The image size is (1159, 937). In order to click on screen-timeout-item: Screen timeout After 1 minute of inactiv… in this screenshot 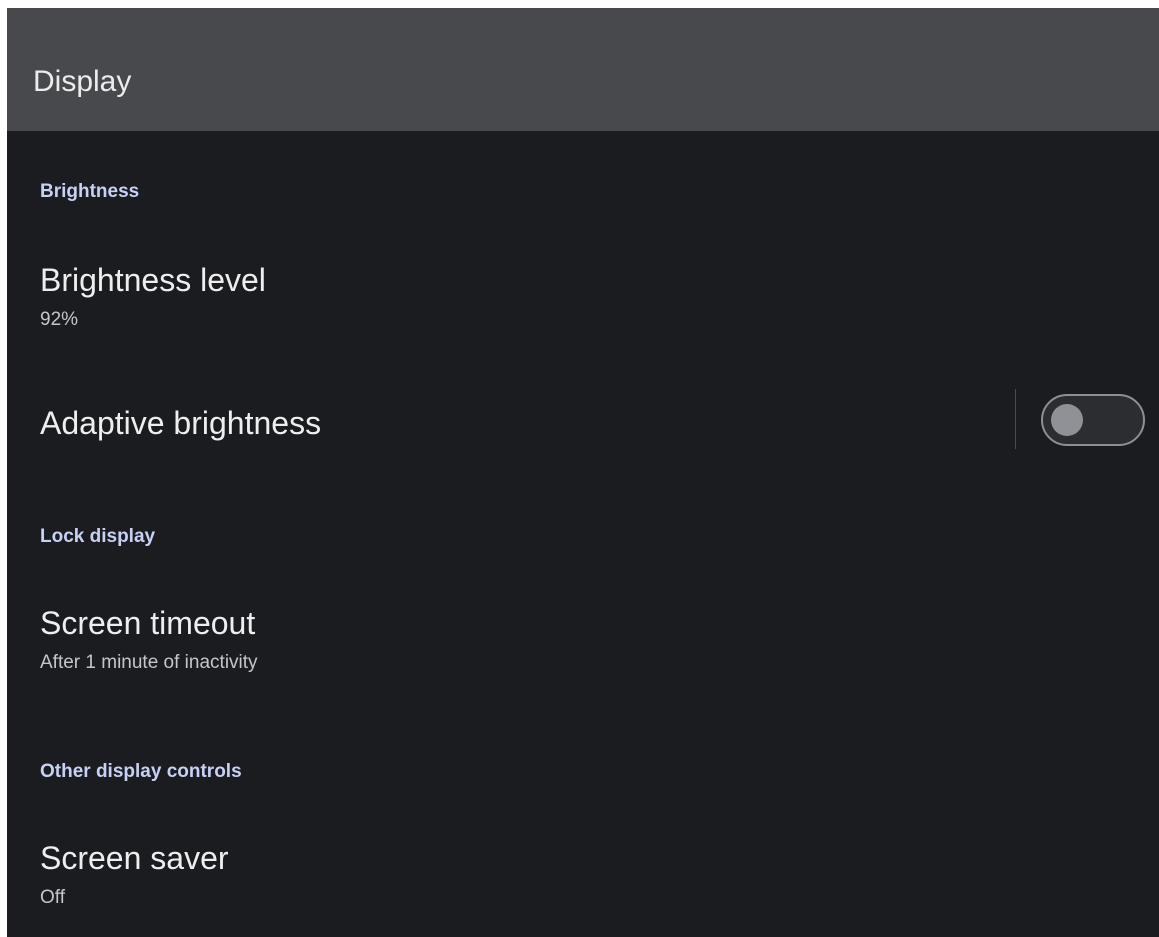, I will do `click(583, 641)`.